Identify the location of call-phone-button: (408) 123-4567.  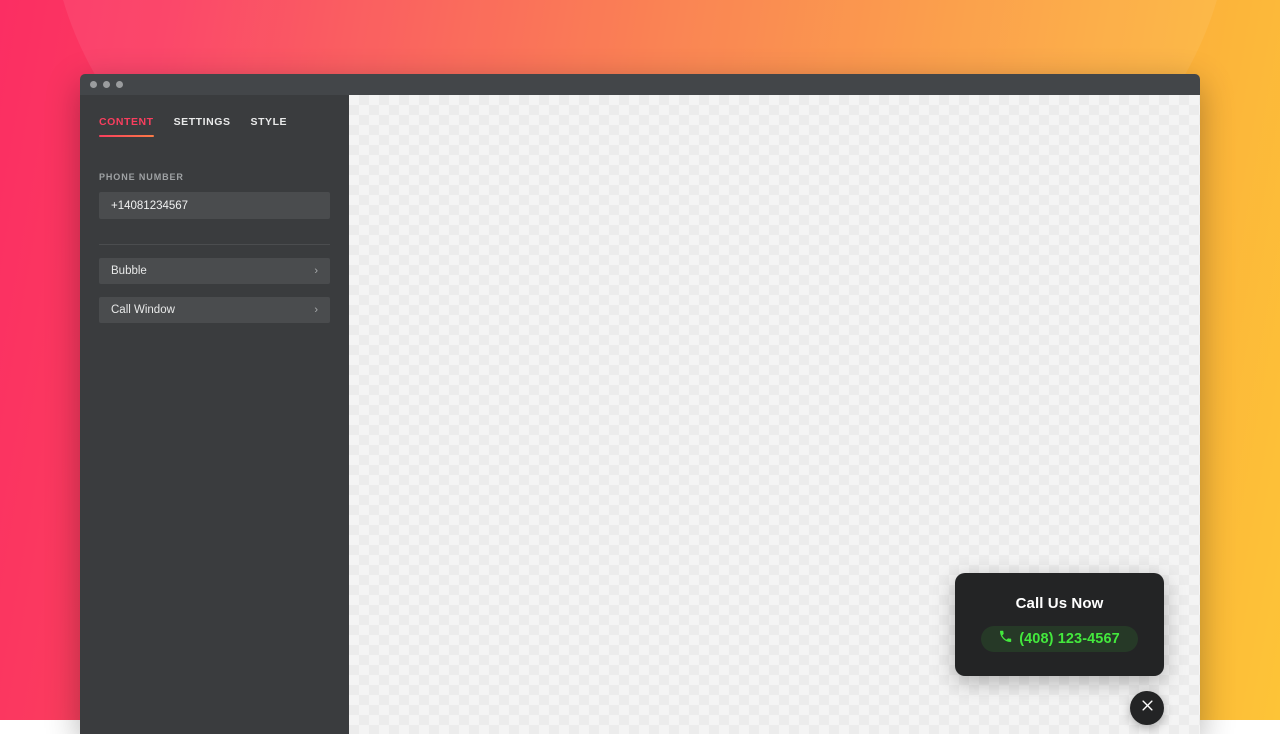
(1059, 639).